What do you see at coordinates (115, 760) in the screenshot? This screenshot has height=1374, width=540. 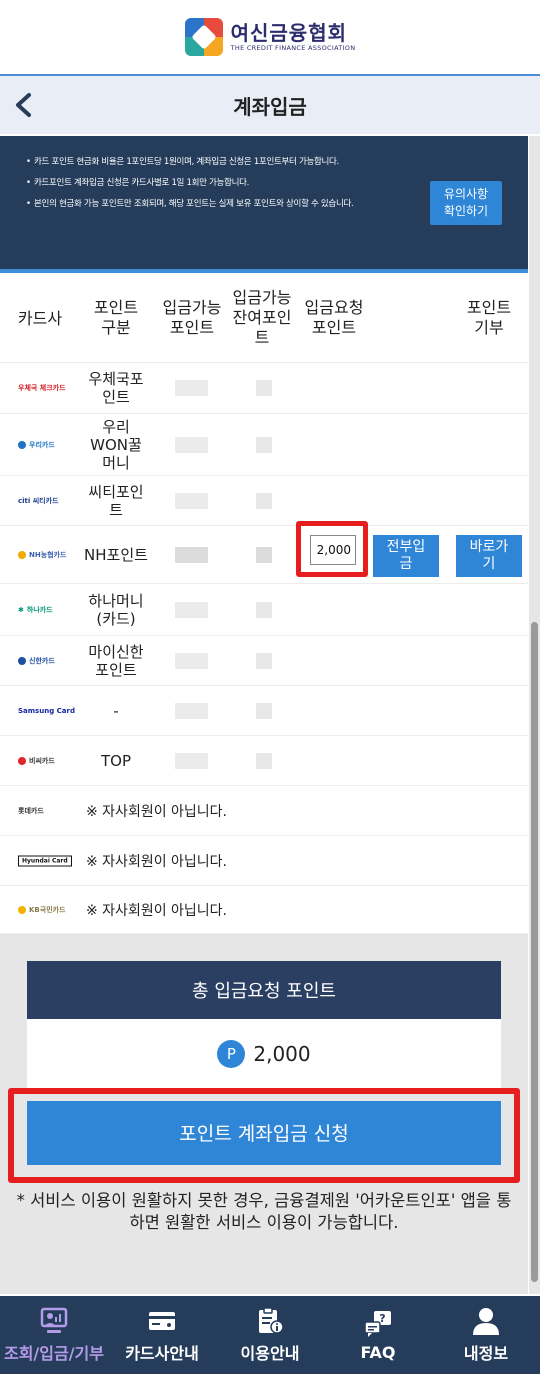 I see `point-type: TOP` at bounding box center [115, 760].